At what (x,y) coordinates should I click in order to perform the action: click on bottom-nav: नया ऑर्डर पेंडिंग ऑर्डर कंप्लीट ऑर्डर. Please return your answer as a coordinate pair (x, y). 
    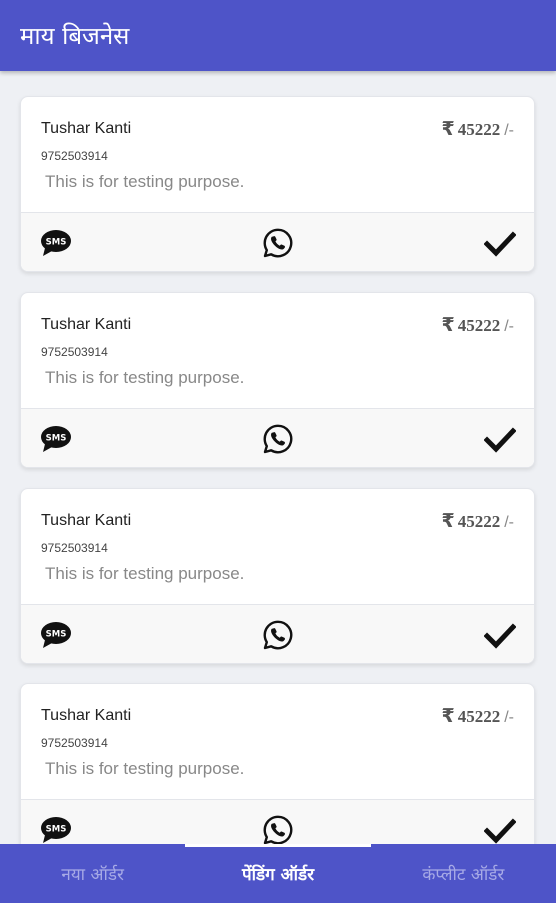
    Looking at the image, I should click on (278, 873).